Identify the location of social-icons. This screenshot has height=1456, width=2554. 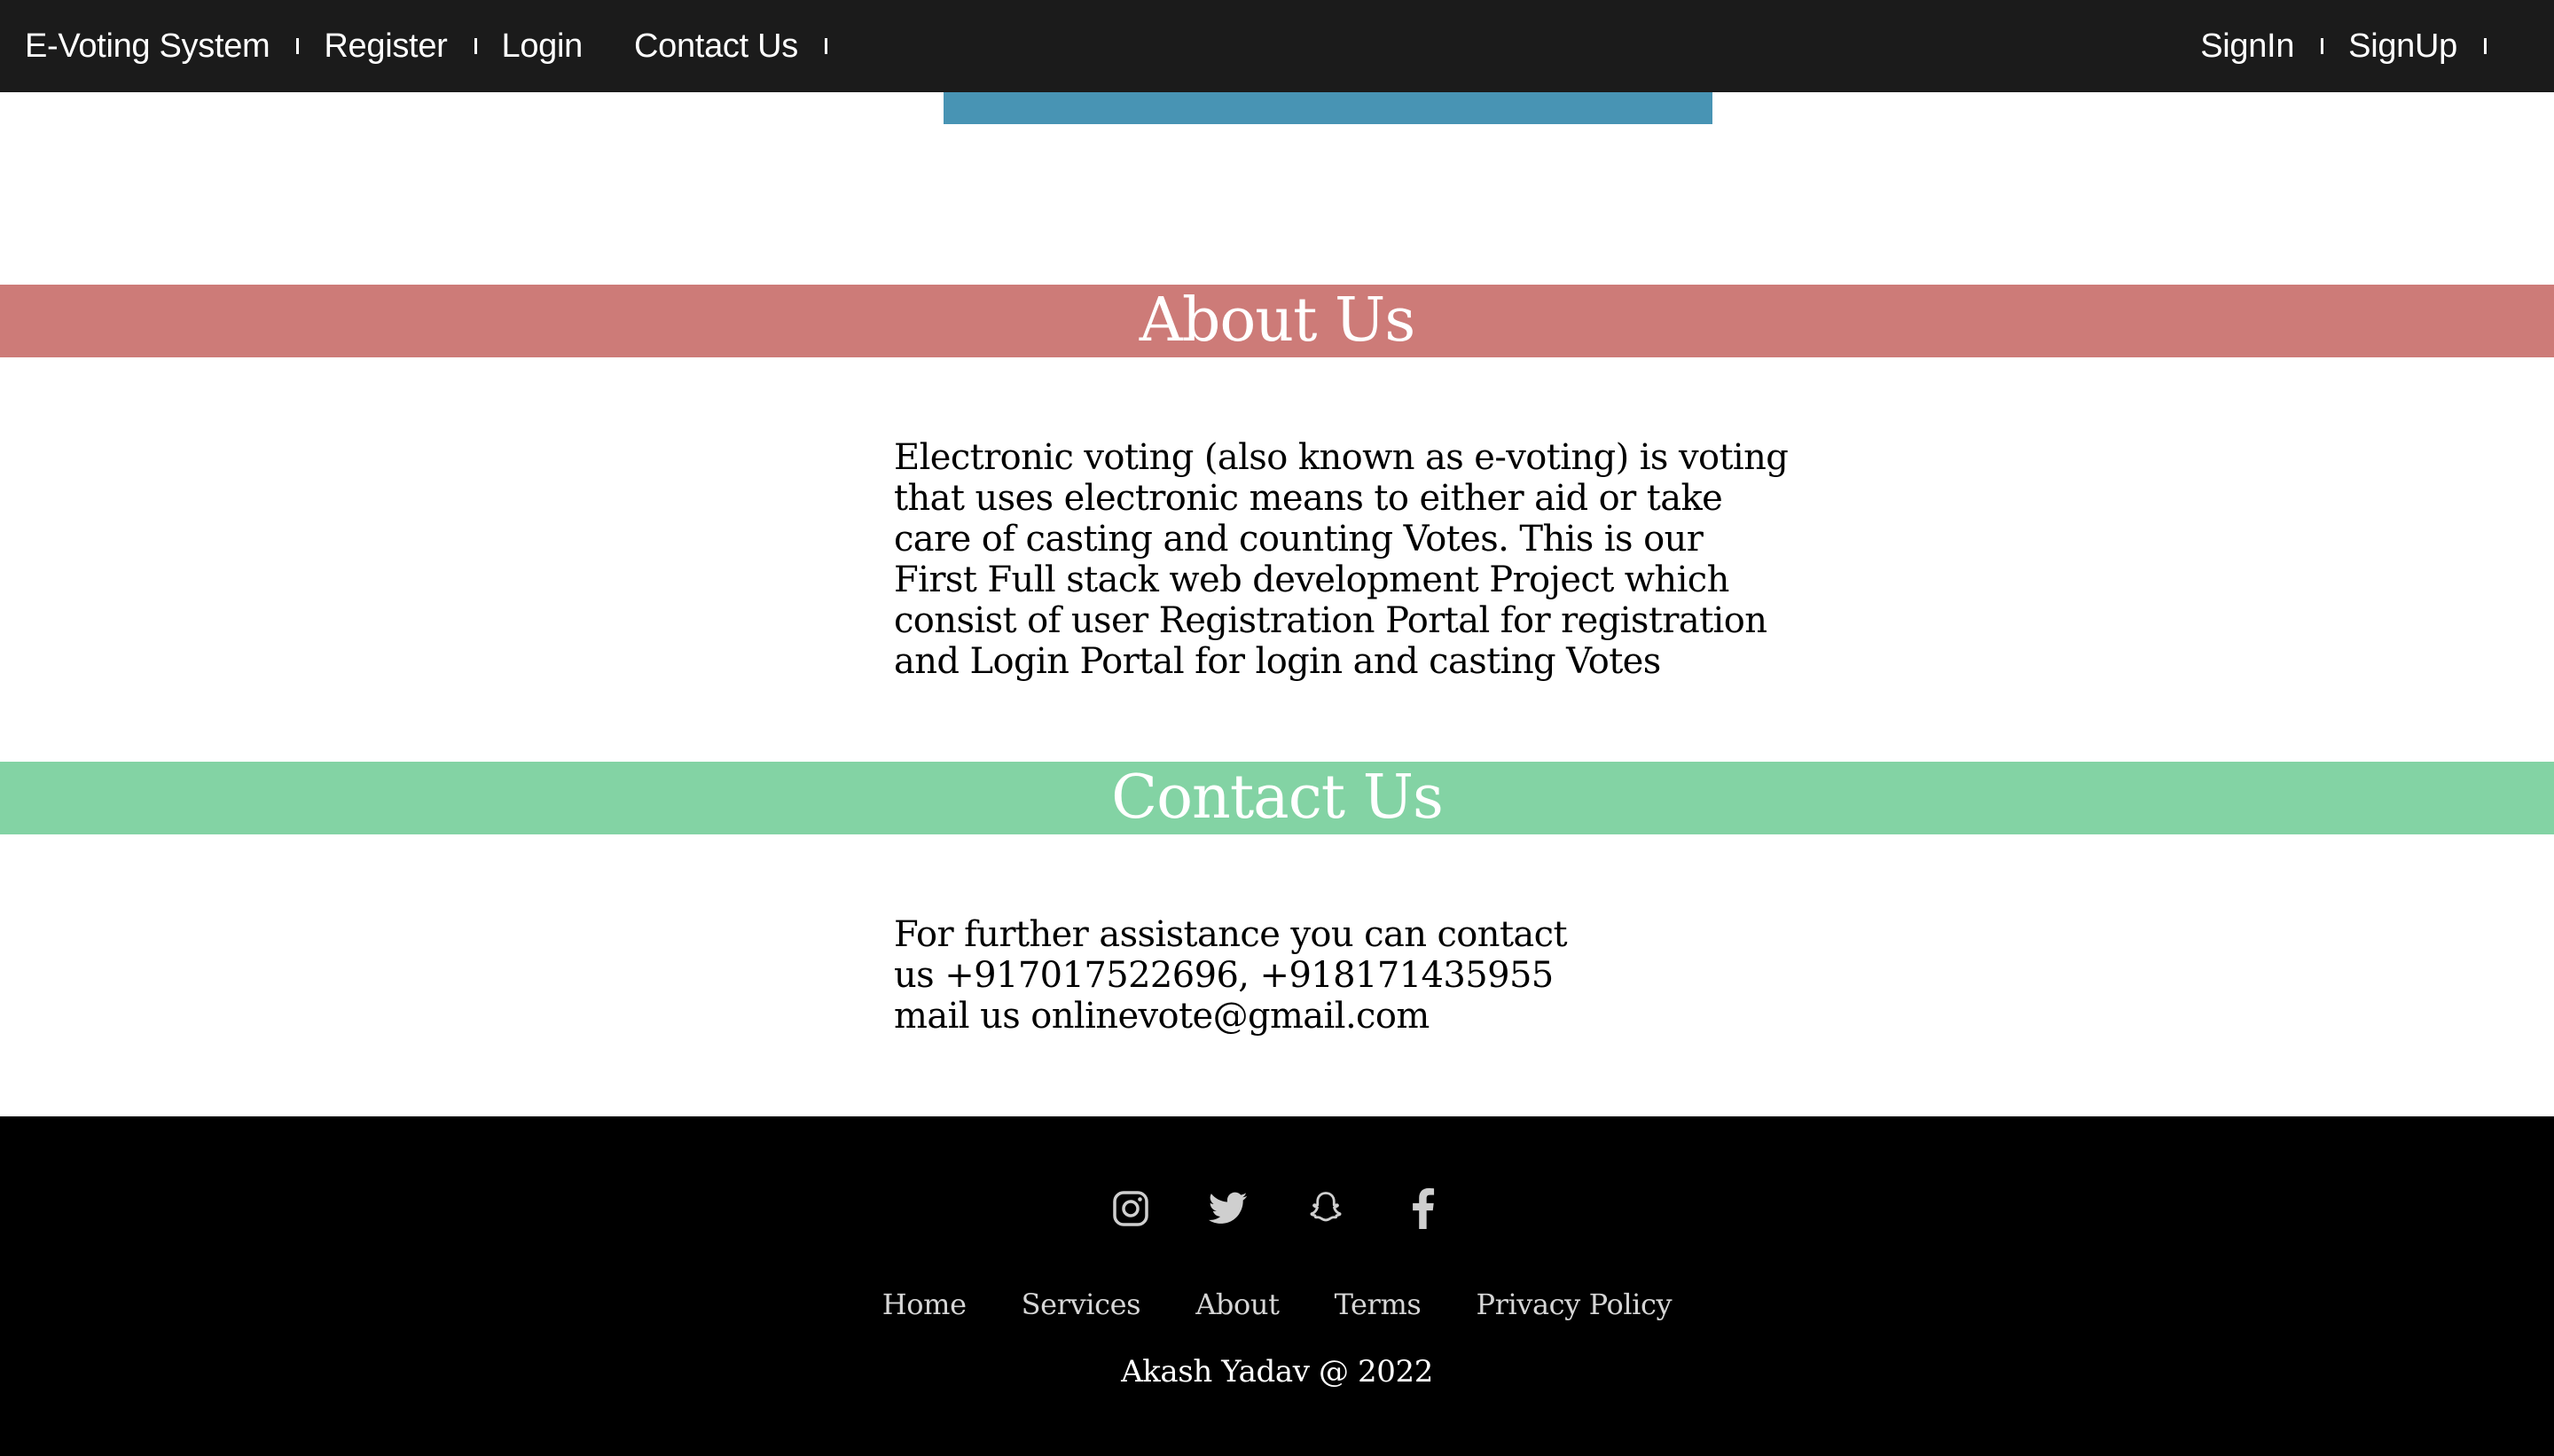
(1277, 1208).